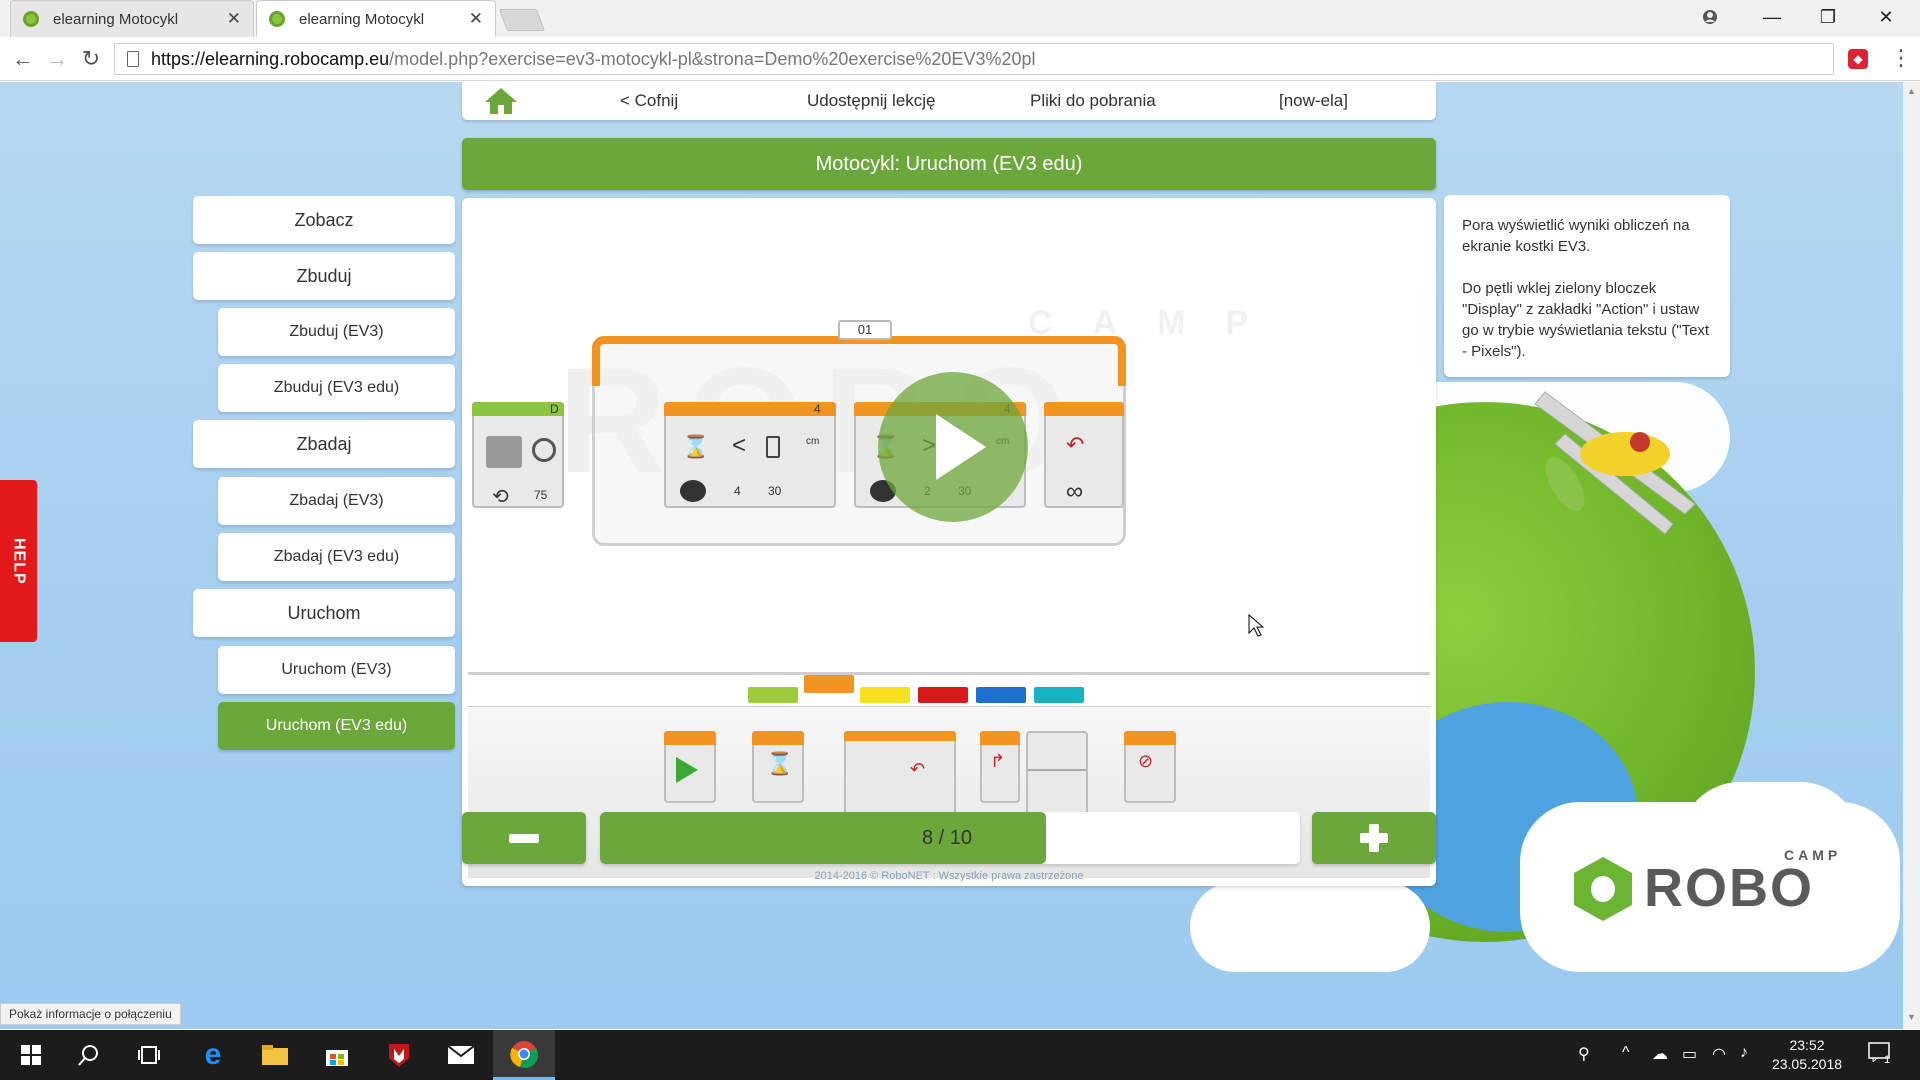 The height and width of the screenshot is (1080, 1920). Describe the element at coordinates (690, 767) in the screenshot. I see `palette-start-block` at that location.